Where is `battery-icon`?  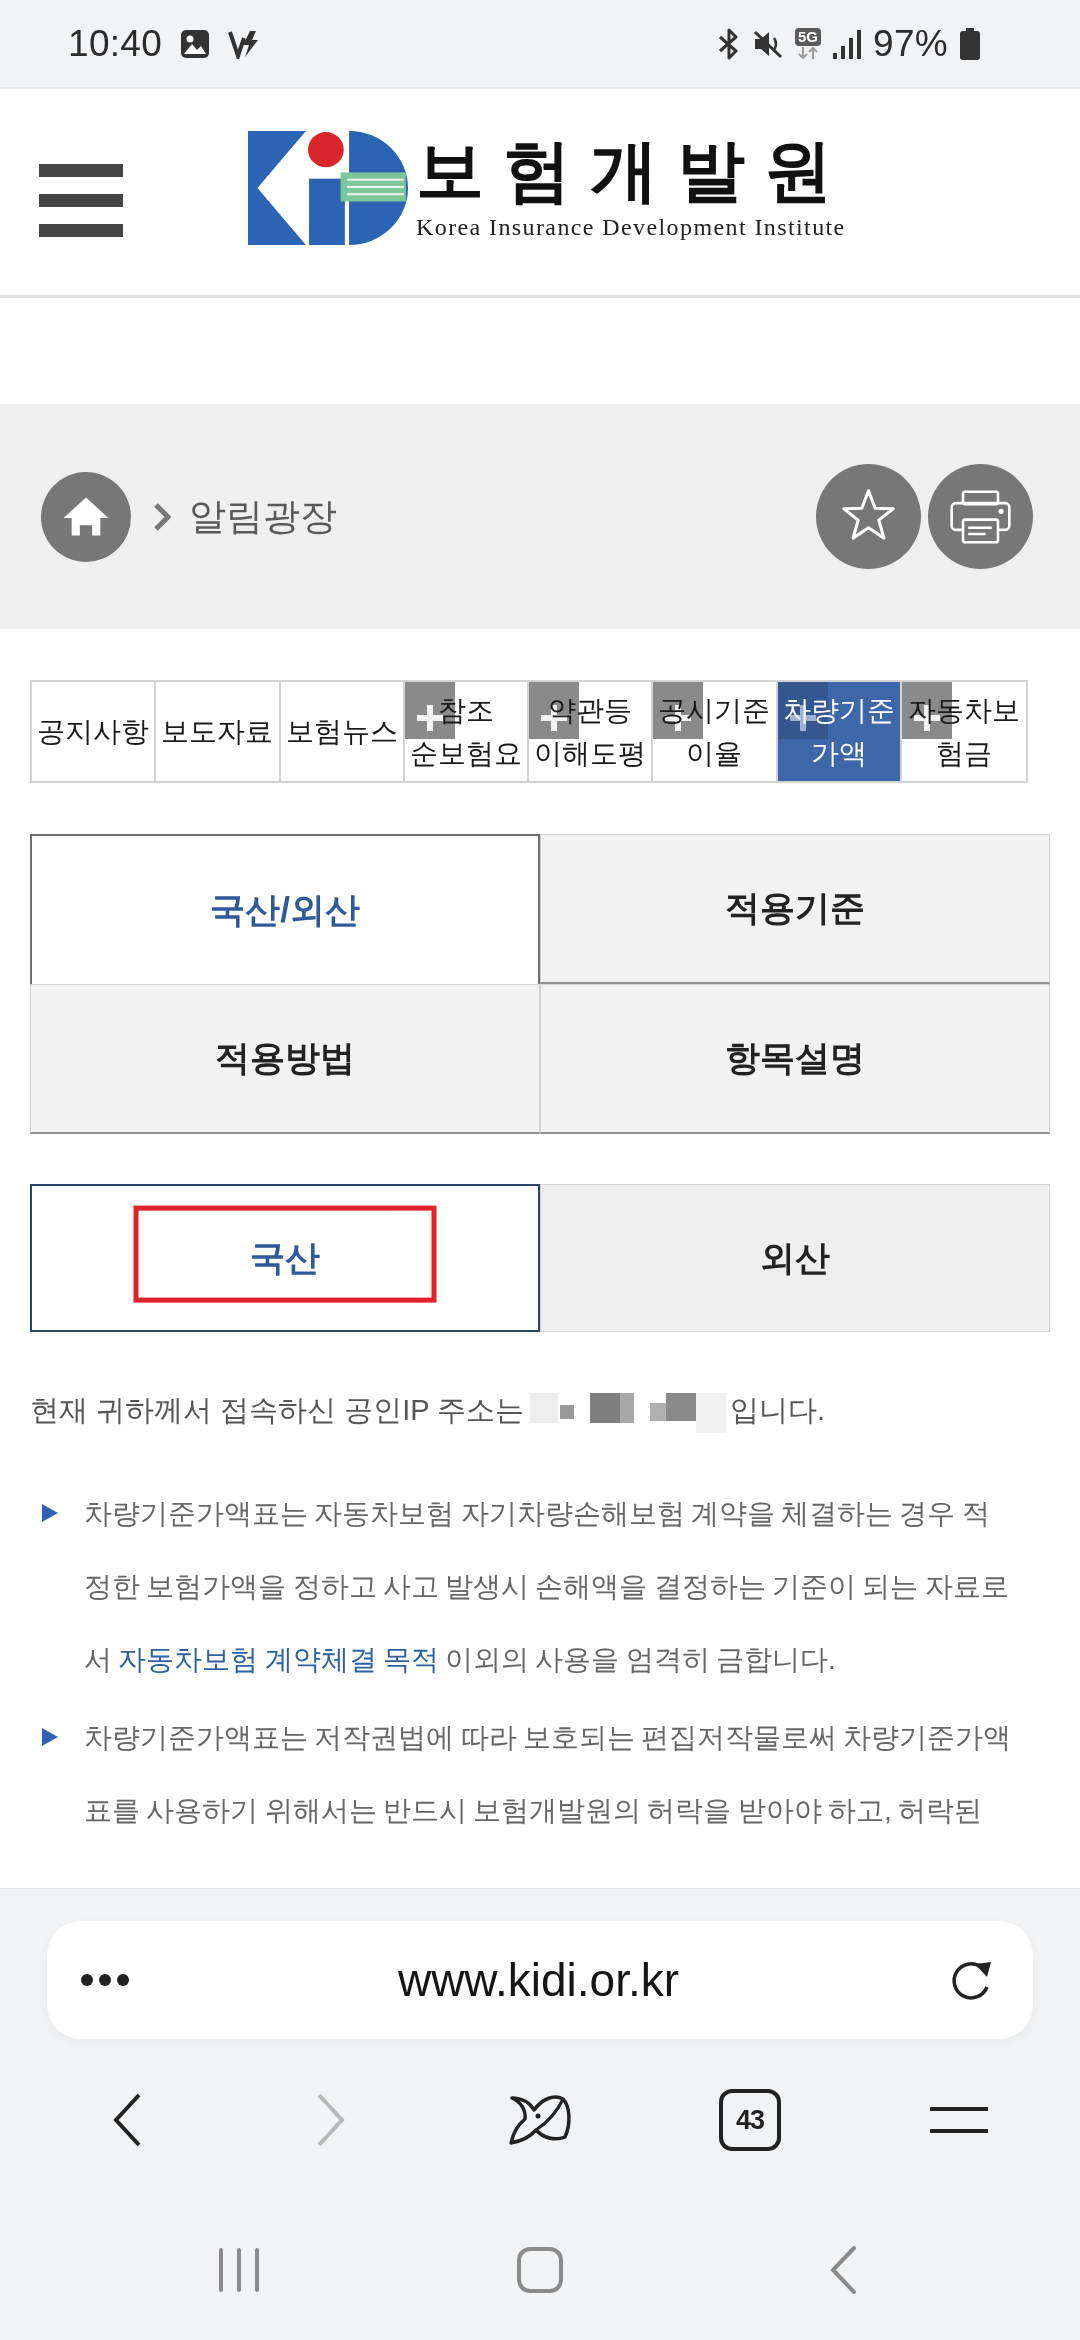
battery-icon is located at coordinates (970, 43).